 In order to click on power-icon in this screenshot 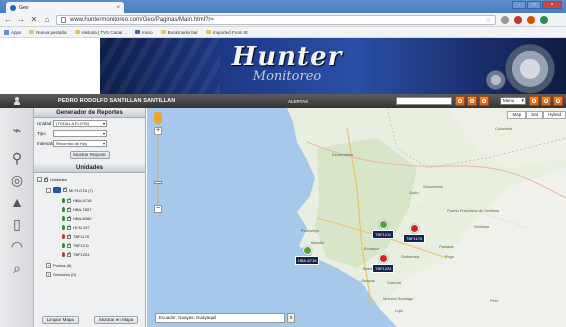, I will do `click(558, 101)`.